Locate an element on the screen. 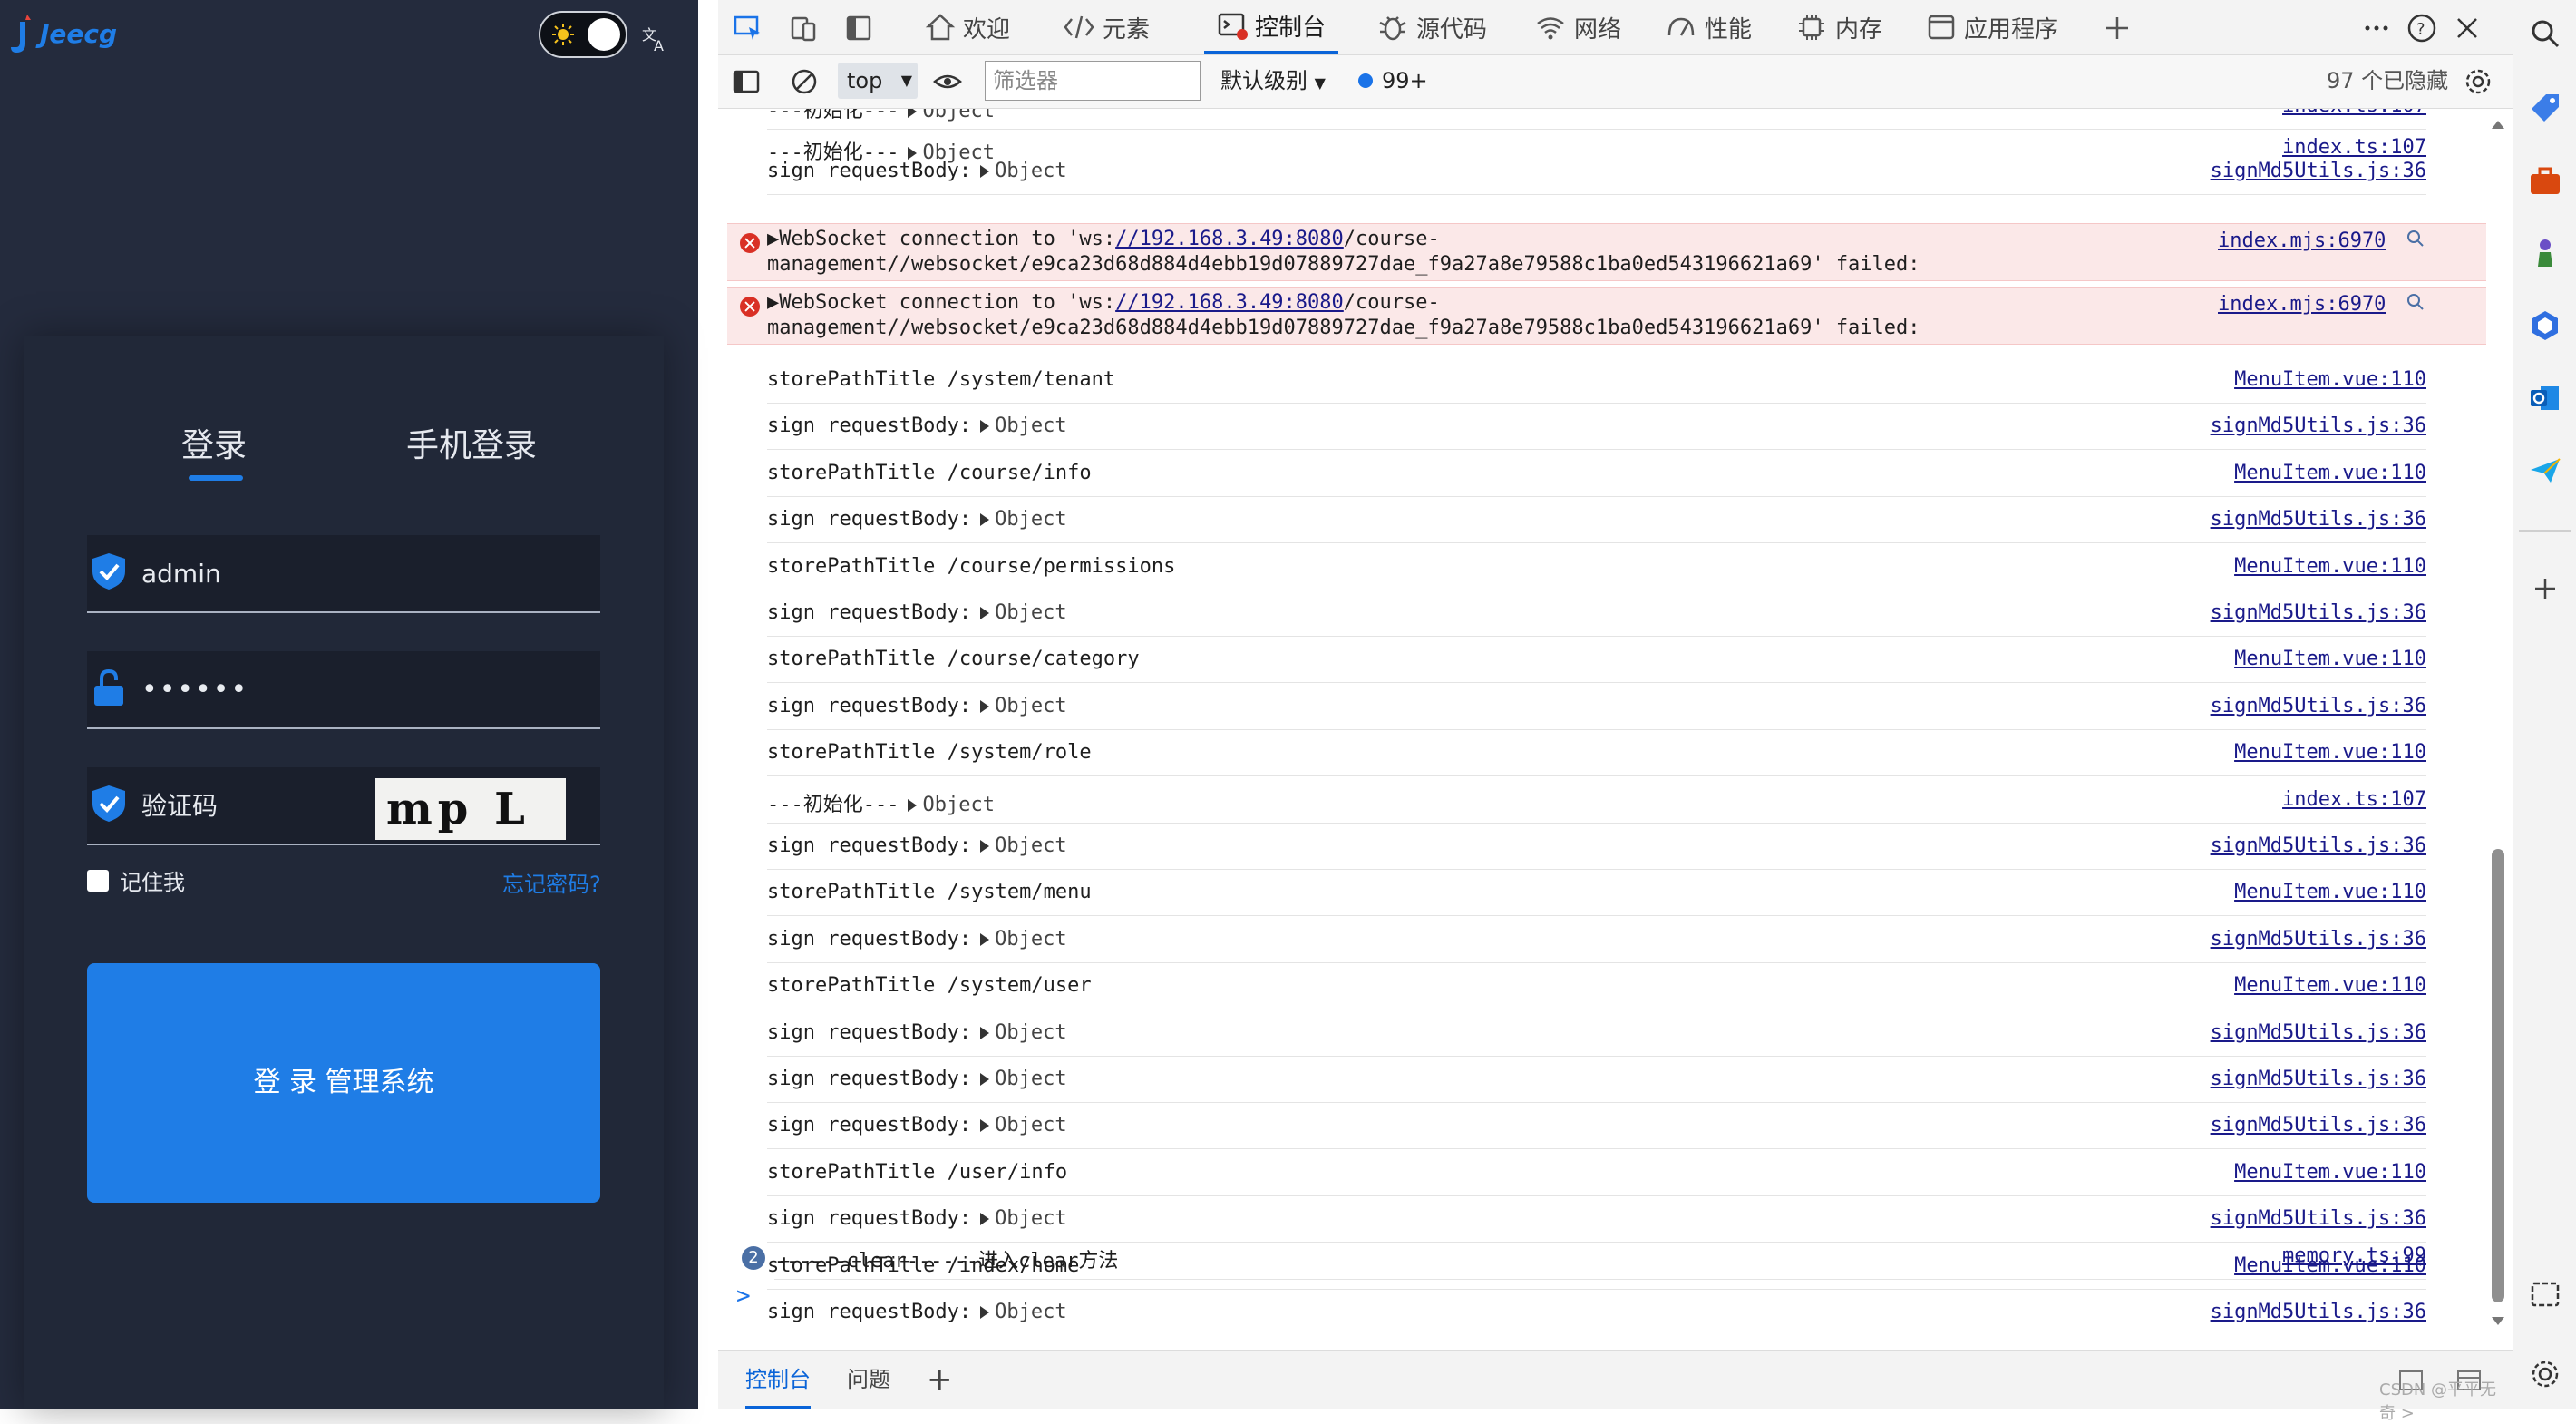  tag-icon is located at coordinates (2545, 108).